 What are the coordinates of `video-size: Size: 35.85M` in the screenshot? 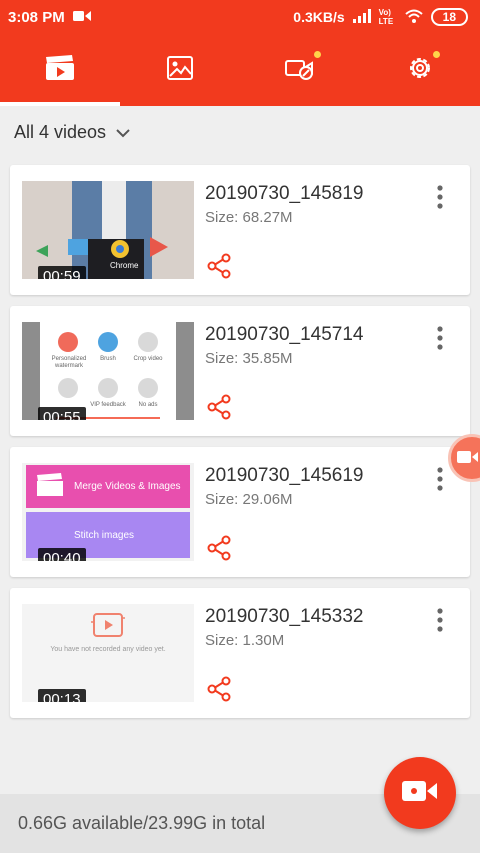 It's located at (249, 358).